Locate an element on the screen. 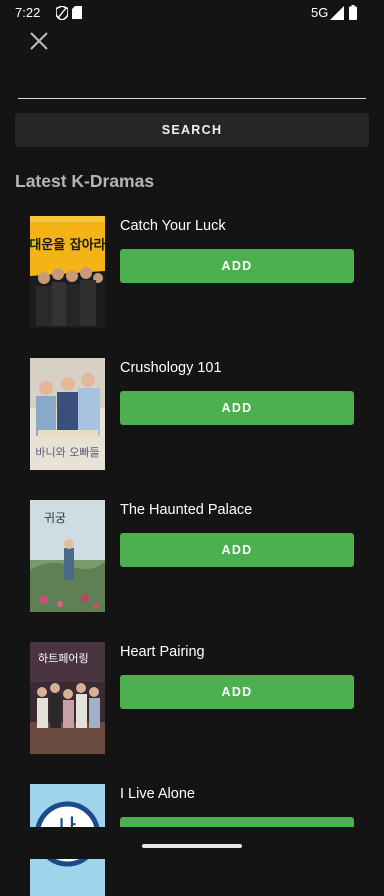 The image size is (384, 896). poster-title-text: 대운을 잡아라 is located at coordinates (67, 245).